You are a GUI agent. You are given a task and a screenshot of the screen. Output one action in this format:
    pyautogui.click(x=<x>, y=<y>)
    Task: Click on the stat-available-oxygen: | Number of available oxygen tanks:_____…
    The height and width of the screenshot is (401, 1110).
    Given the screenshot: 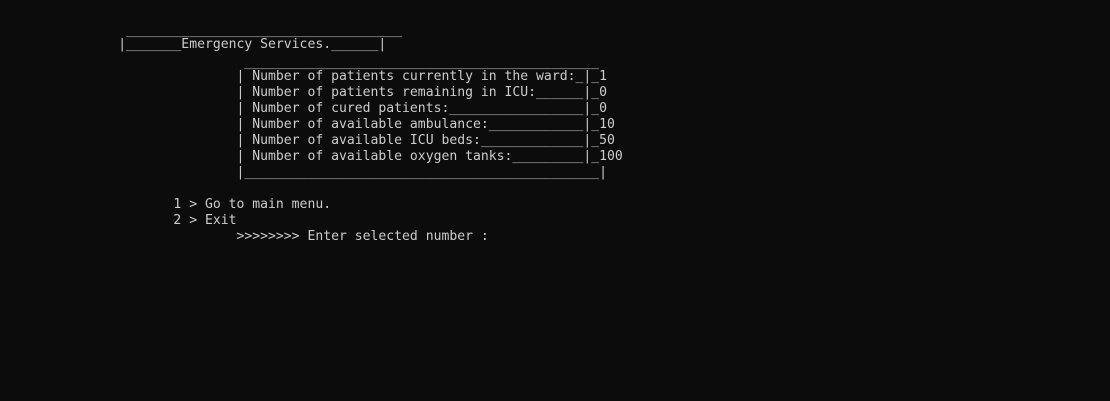 What is the action you would take?
    pyautogui.click(x=311, y=156)
    